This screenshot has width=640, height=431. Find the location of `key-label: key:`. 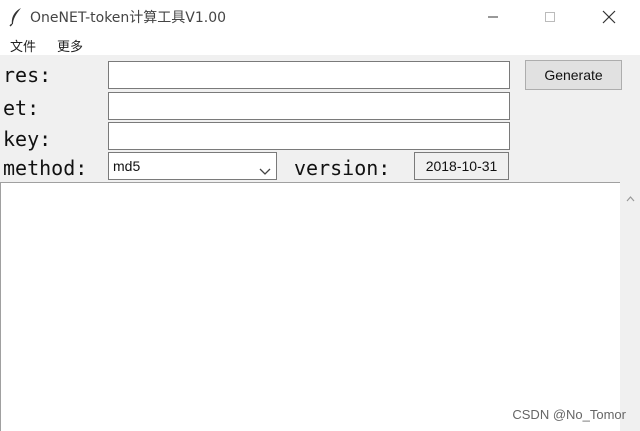

key-label: key: is located at coordinates (27, 139).